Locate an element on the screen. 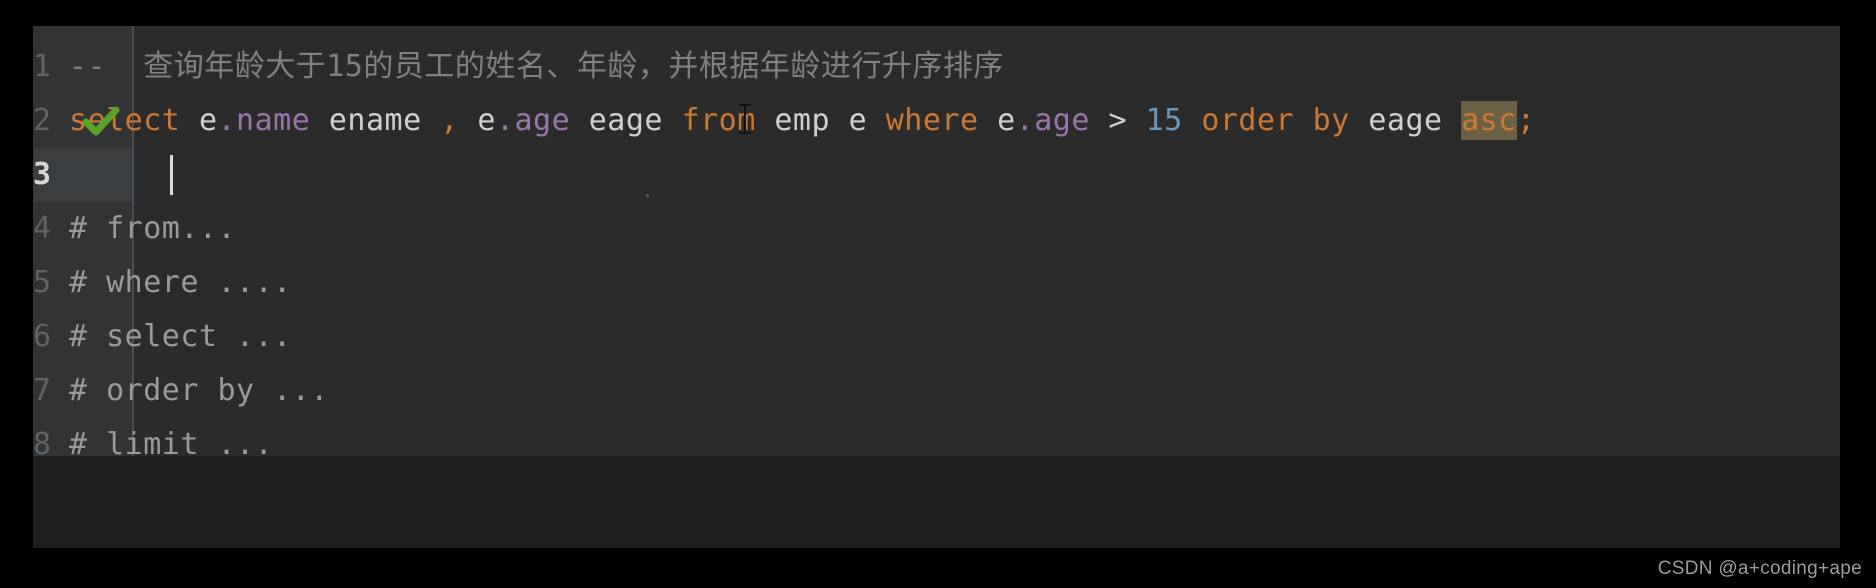 The width and height of the screenshot is (1876, 588). line-number: 3 is located at coordinates (75, 175).